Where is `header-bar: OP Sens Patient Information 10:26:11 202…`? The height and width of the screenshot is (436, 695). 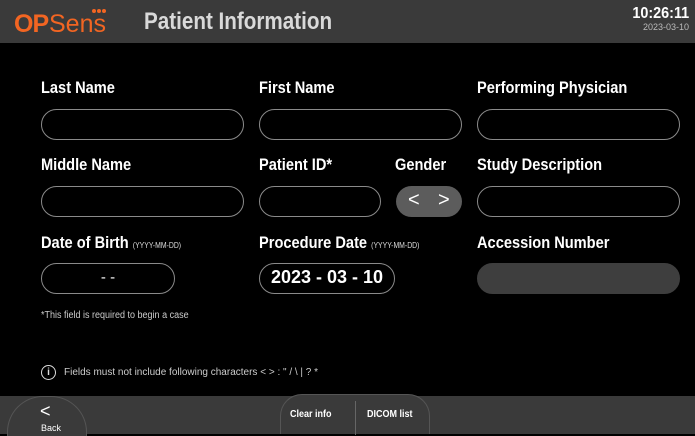 header-bar: OP Sens Patient Information 10:26:11 202… is located at coordinates (347, 21).